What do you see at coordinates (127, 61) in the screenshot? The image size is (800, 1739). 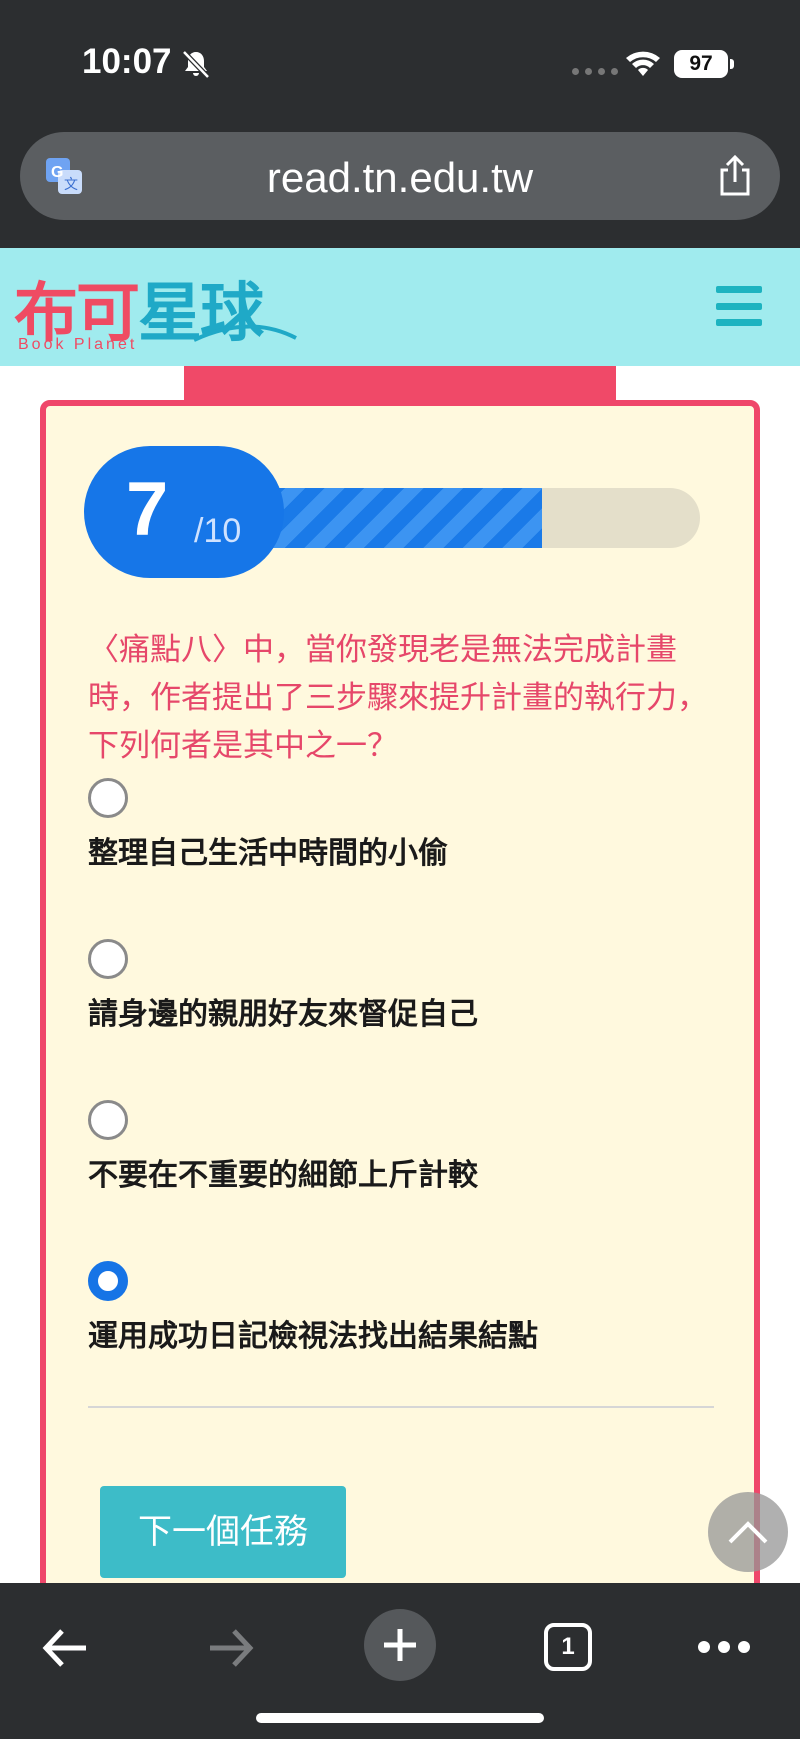 I see `status-time: 10:07` at bounding box center [127, 61].